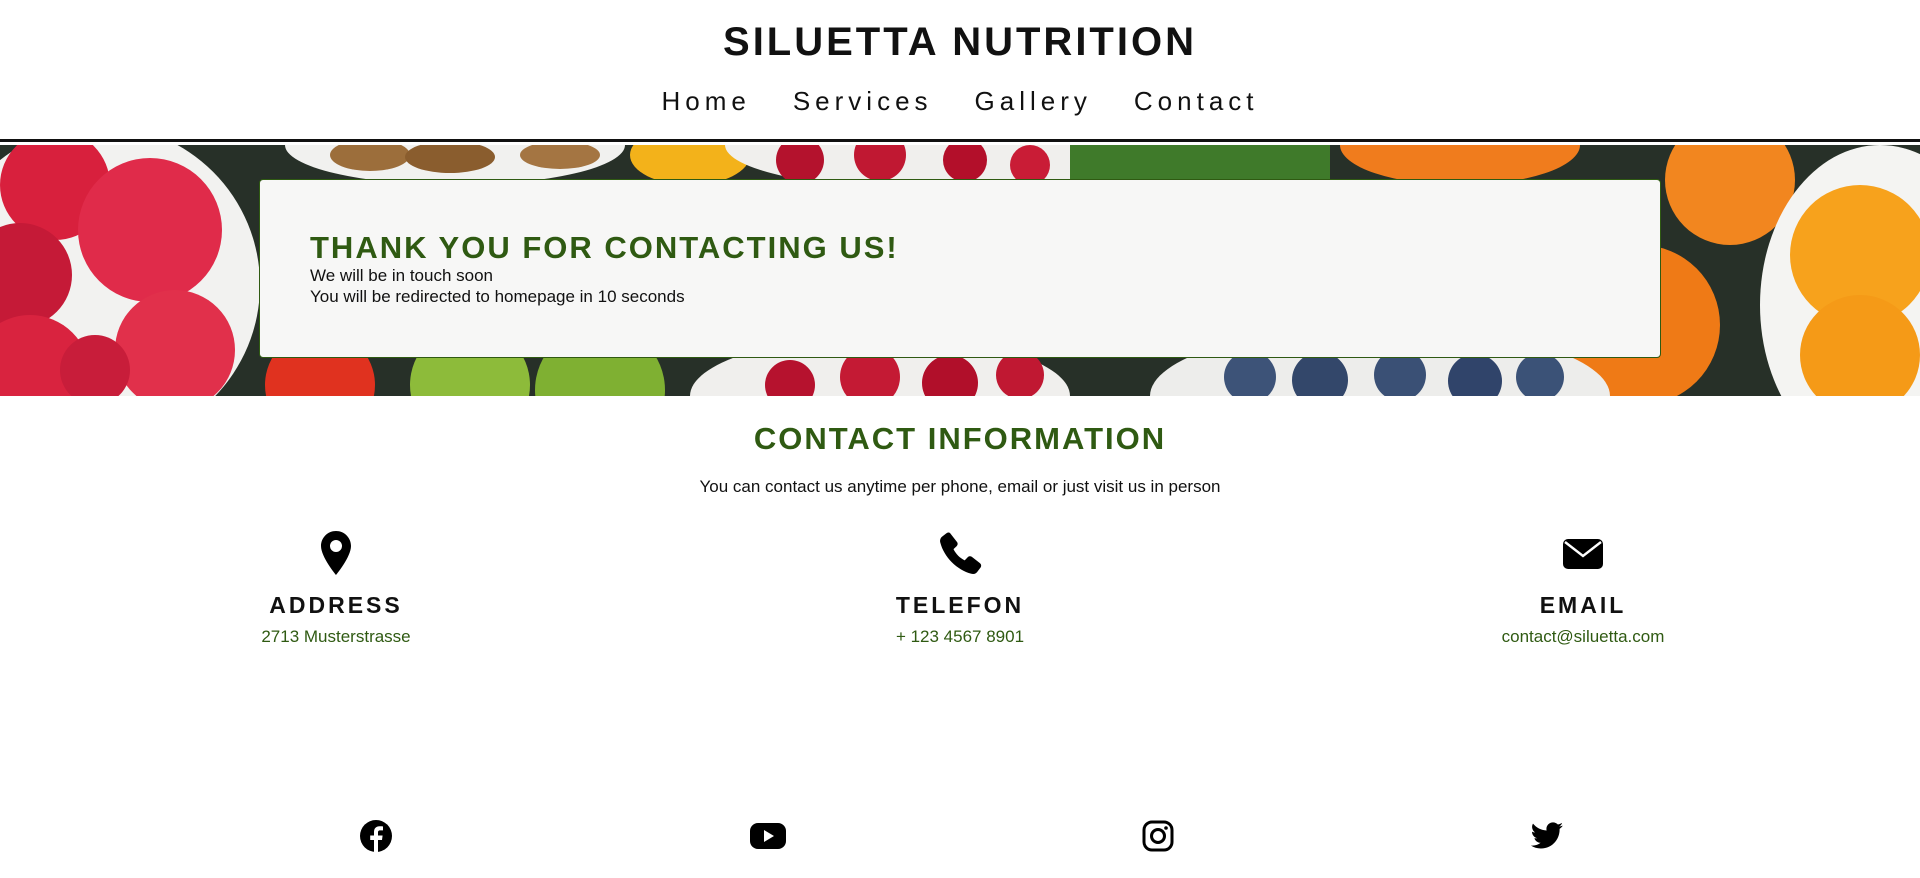  I want to click on nav-contact: Contact, so click(1196, 101).